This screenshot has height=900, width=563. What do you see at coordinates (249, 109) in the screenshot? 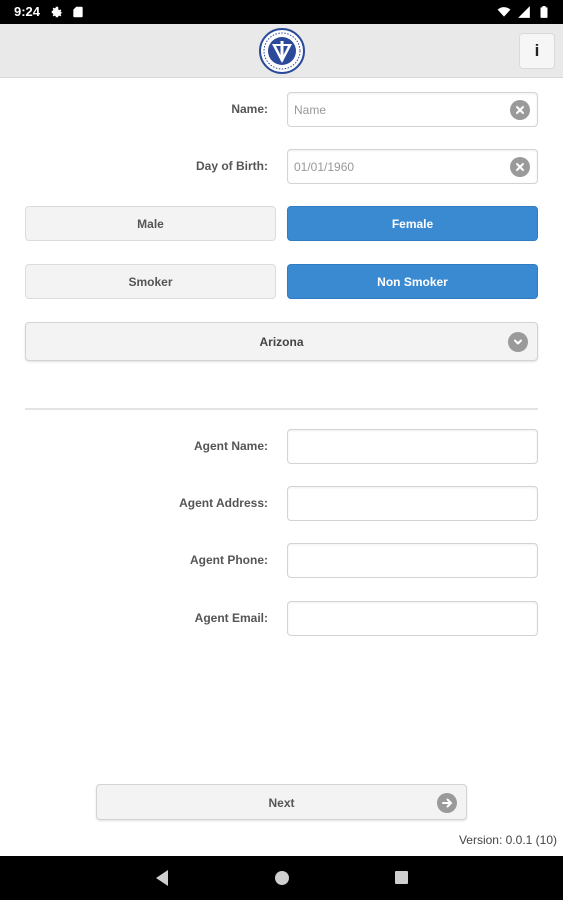
I see `name-label: Name:` at bounding box center [249, 109].